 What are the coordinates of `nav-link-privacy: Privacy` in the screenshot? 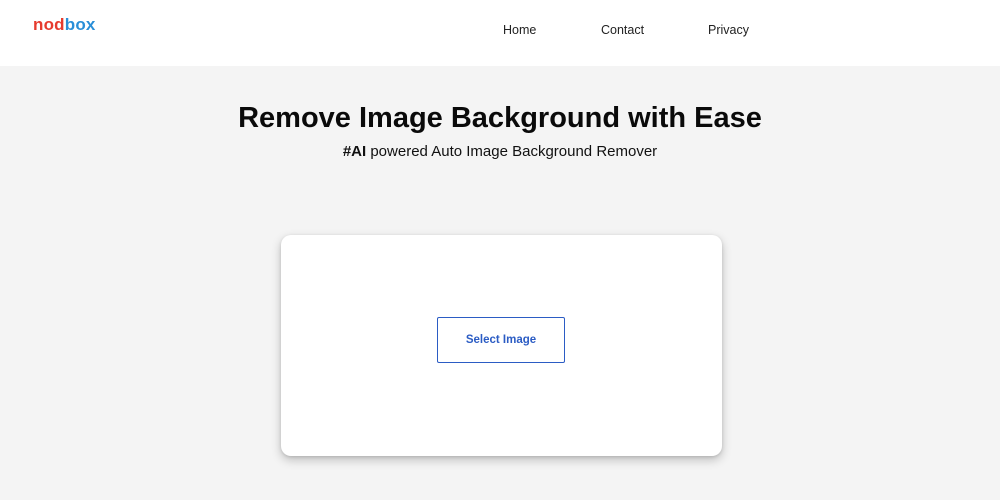 It's located at (728, 30).